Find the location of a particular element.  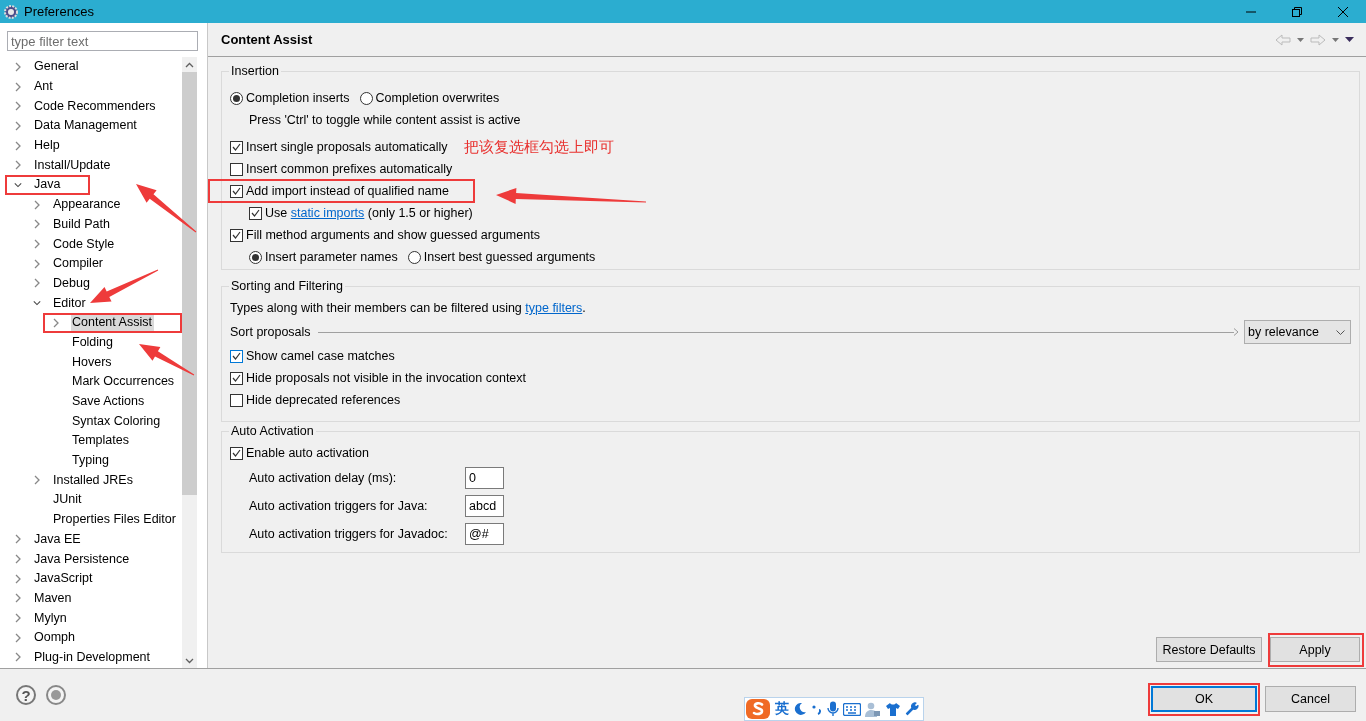

checkbox-label: Use static imports (only 1.5 or higher) is located at coordinates (369, 213).